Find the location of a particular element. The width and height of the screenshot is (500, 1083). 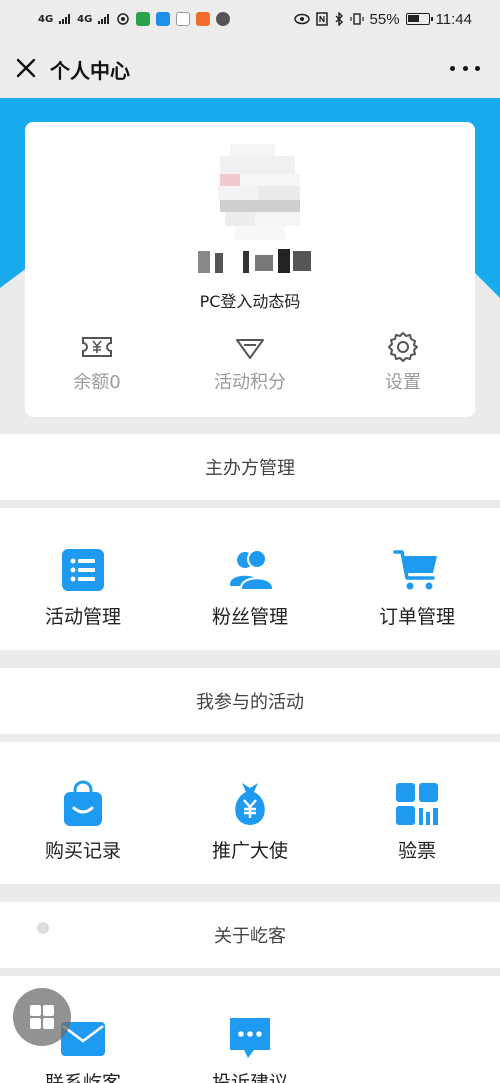

chat-icon is located at coordinates (250, 1038).